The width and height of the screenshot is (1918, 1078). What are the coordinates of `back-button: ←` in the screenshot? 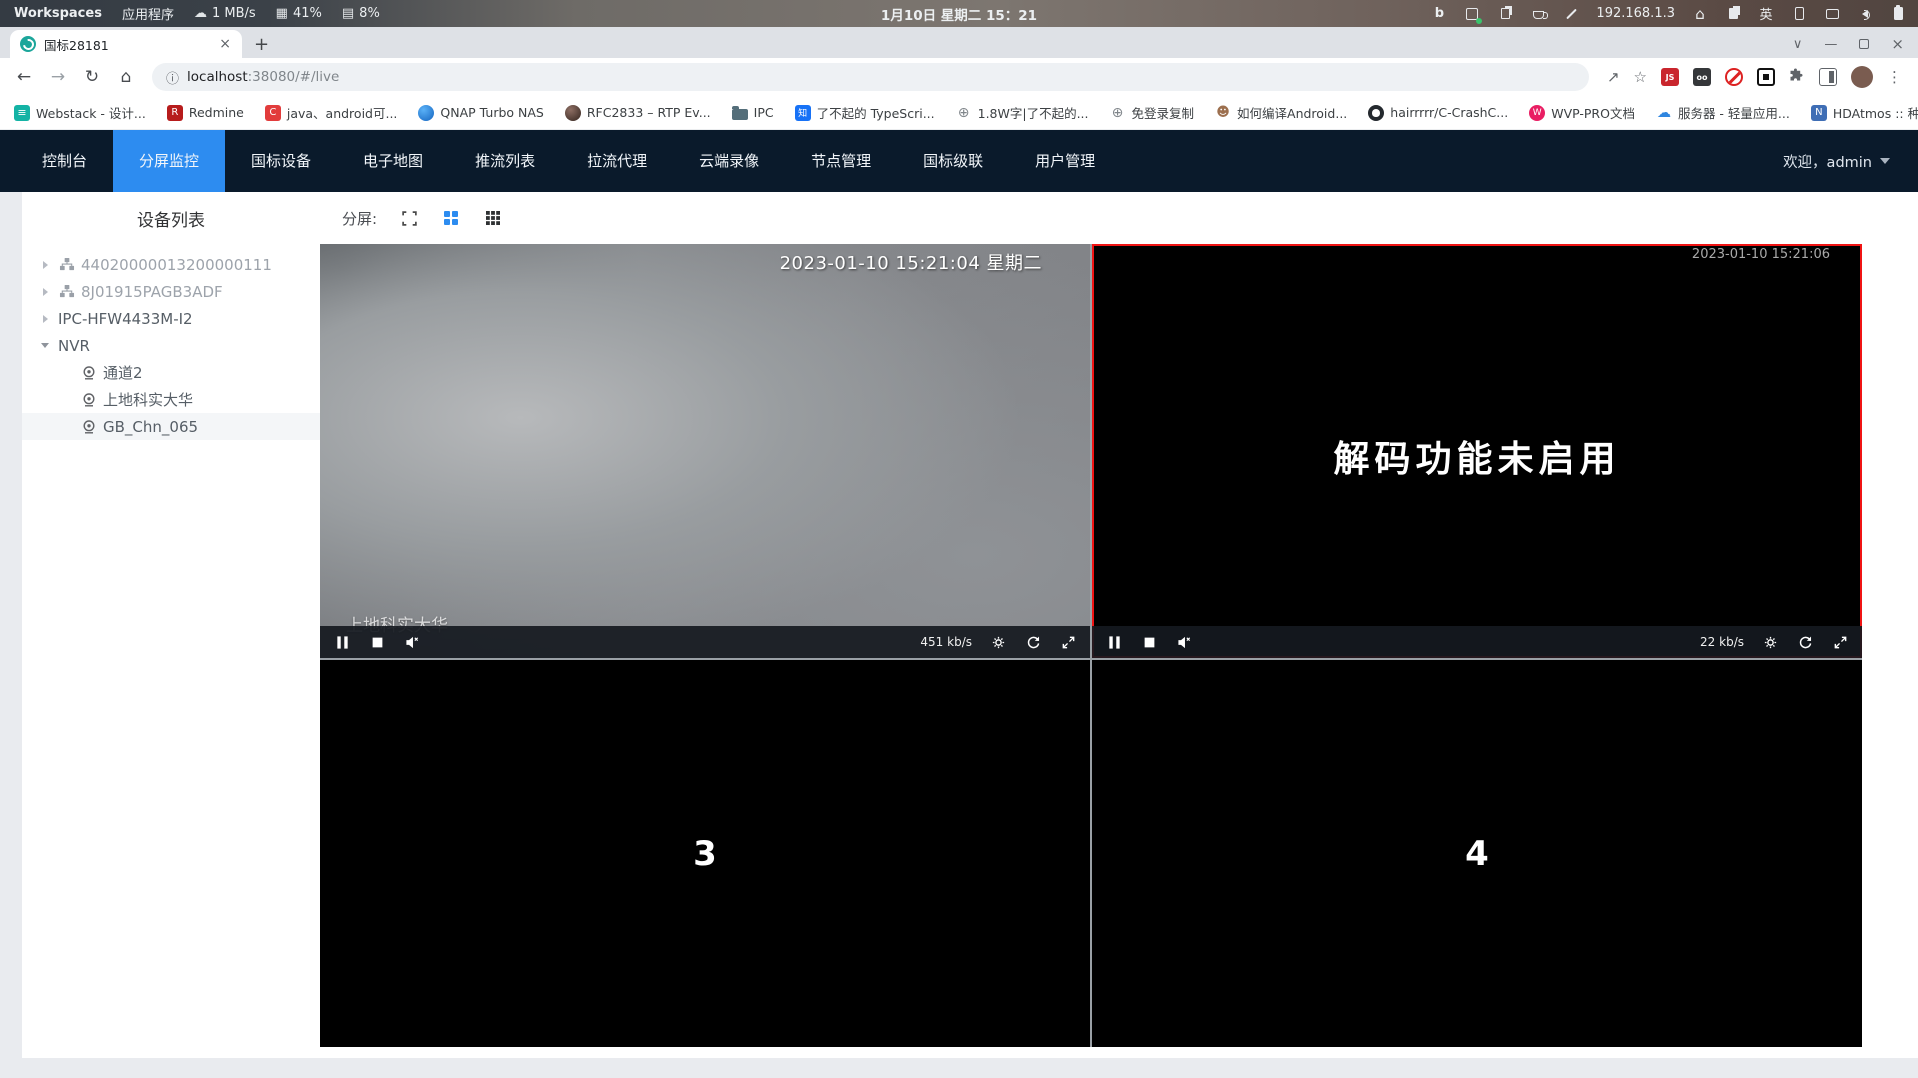 It's located at (24, 77).